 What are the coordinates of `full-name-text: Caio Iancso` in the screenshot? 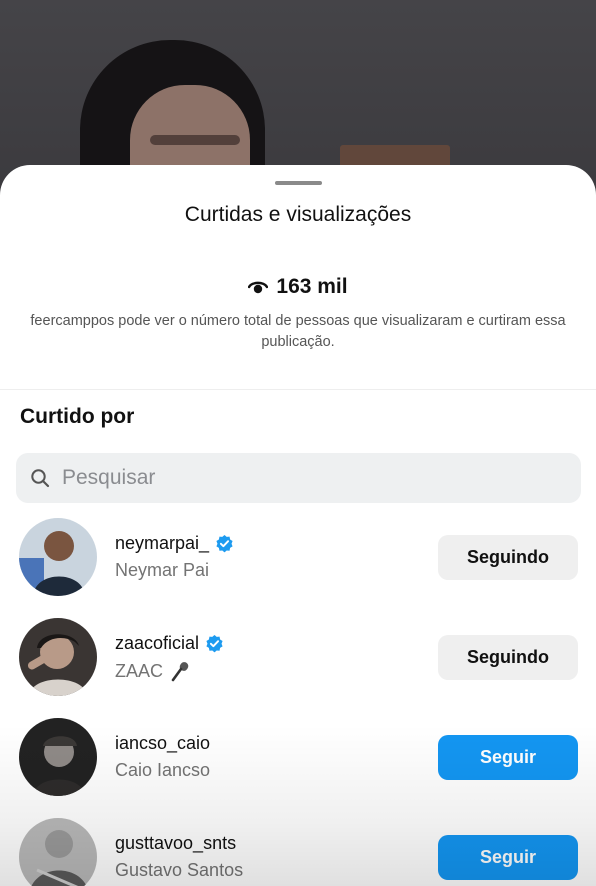 It's located at (163, 770).